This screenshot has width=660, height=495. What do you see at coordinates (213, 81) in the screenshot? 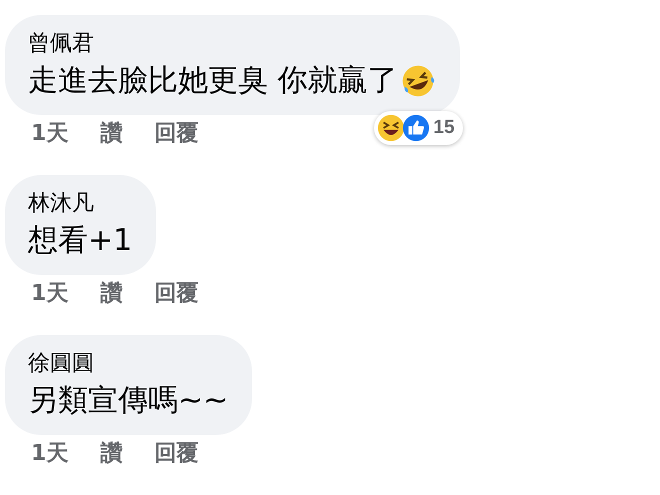
I see `comment-text: 走進去臉比她更臭 你就贏了` at bounding box center [213, 81].